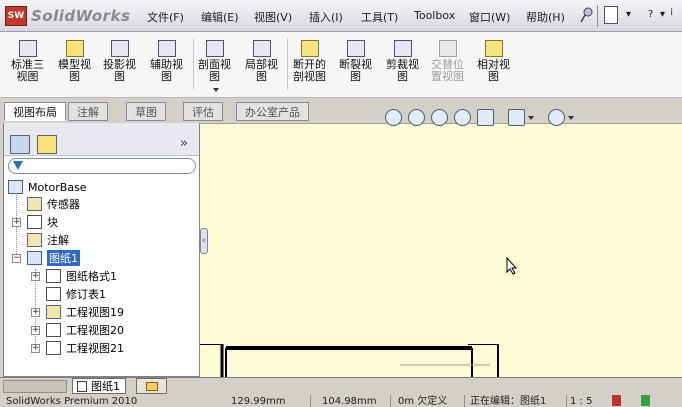  Describe the element at coordinates (42, 222) in the screenshot. I see `tree-item-blocks: 块` at that location.